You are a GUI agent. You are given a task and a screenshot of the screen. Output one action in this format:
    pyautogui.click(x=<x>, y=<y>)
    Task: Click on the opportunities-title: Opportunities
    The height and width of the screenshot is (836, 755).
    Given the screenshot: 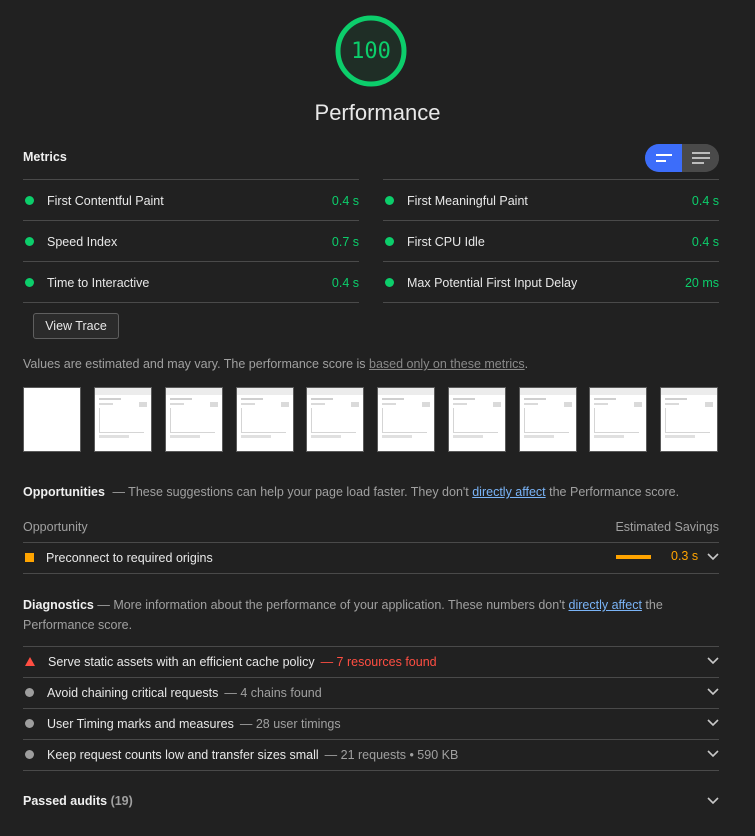 What is the action you would take?
    pyautogui.click(x=64, y=492)
    